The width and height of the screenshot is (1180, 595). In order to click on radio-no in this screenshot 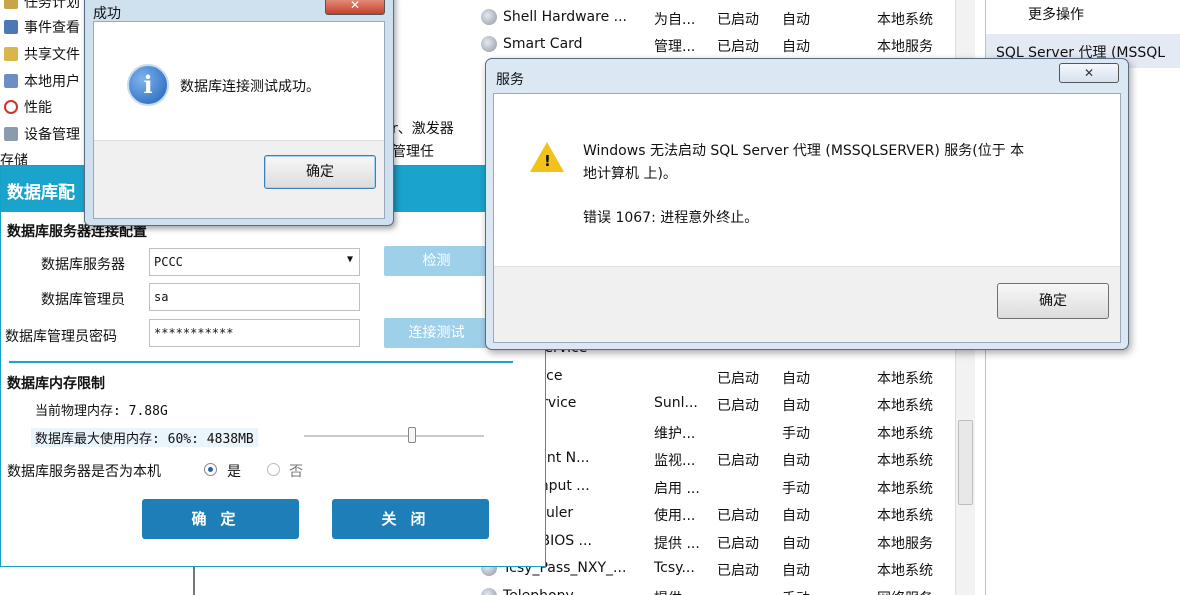, I will do `click(273, 469)`.